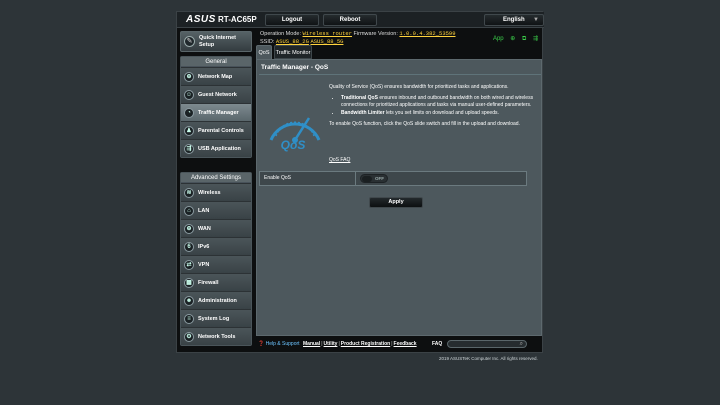 The image size is (720, 405). What do you see at coordinates (292, 41) in the screenshot?
I see `ssid-24g-link: ASUS_88_2G` at bounding box center [292, 41].